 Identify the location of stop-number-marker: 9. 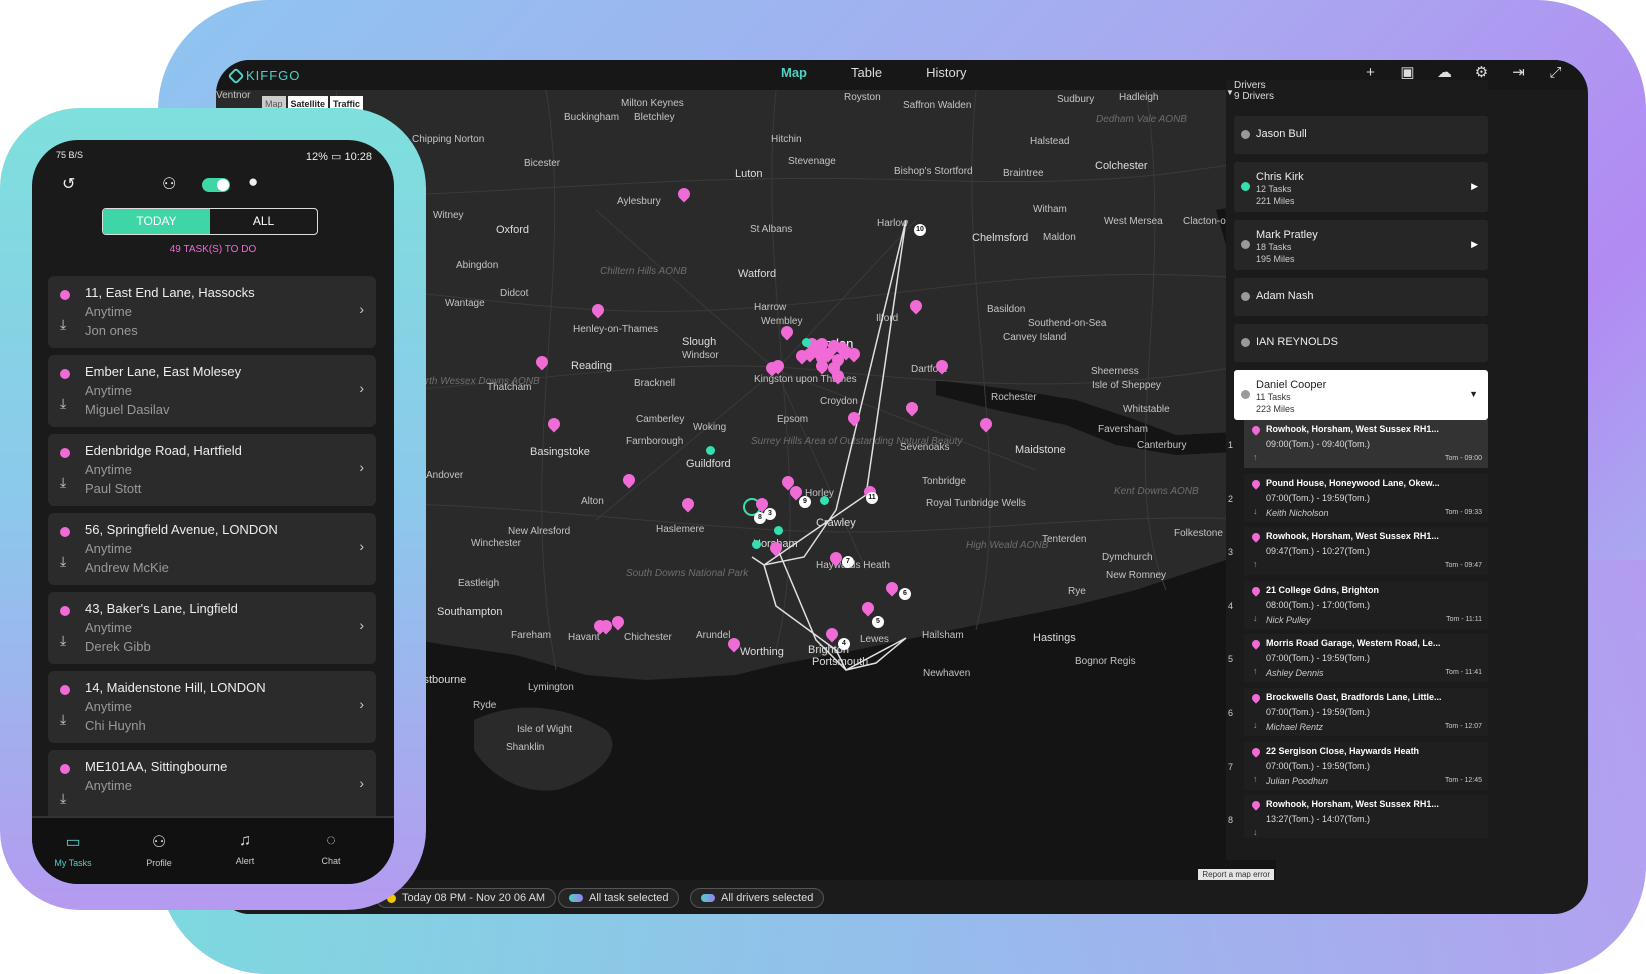
(805, 502).